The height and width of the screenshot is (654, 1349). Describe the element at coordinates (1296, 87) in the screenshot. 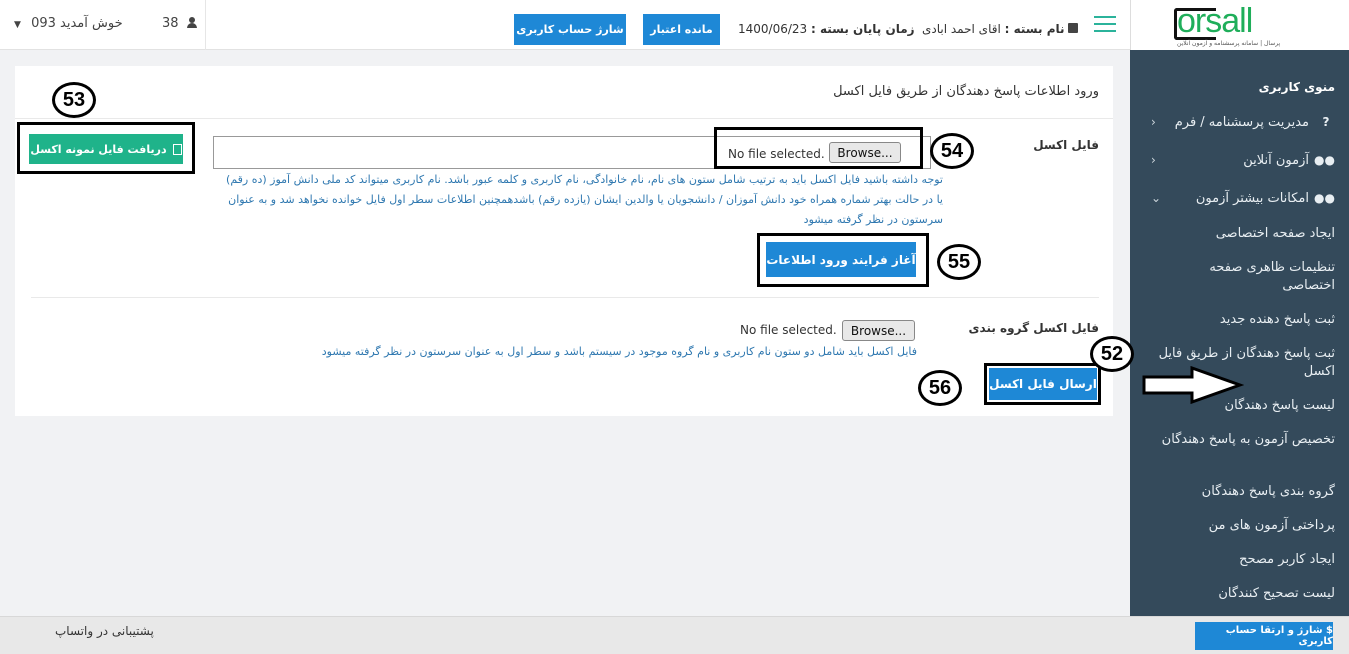

I see `menu-title: منوی کاربری` at that location.